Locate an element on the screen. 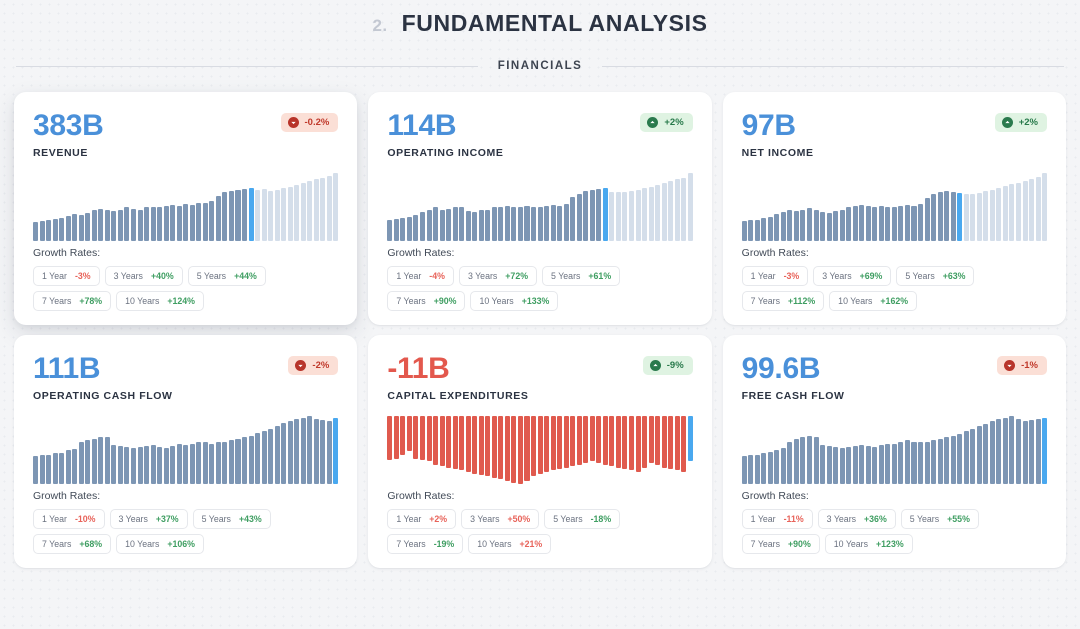  growth-rate-pill: 1 Year -11% is located at coordinates (777, 519).